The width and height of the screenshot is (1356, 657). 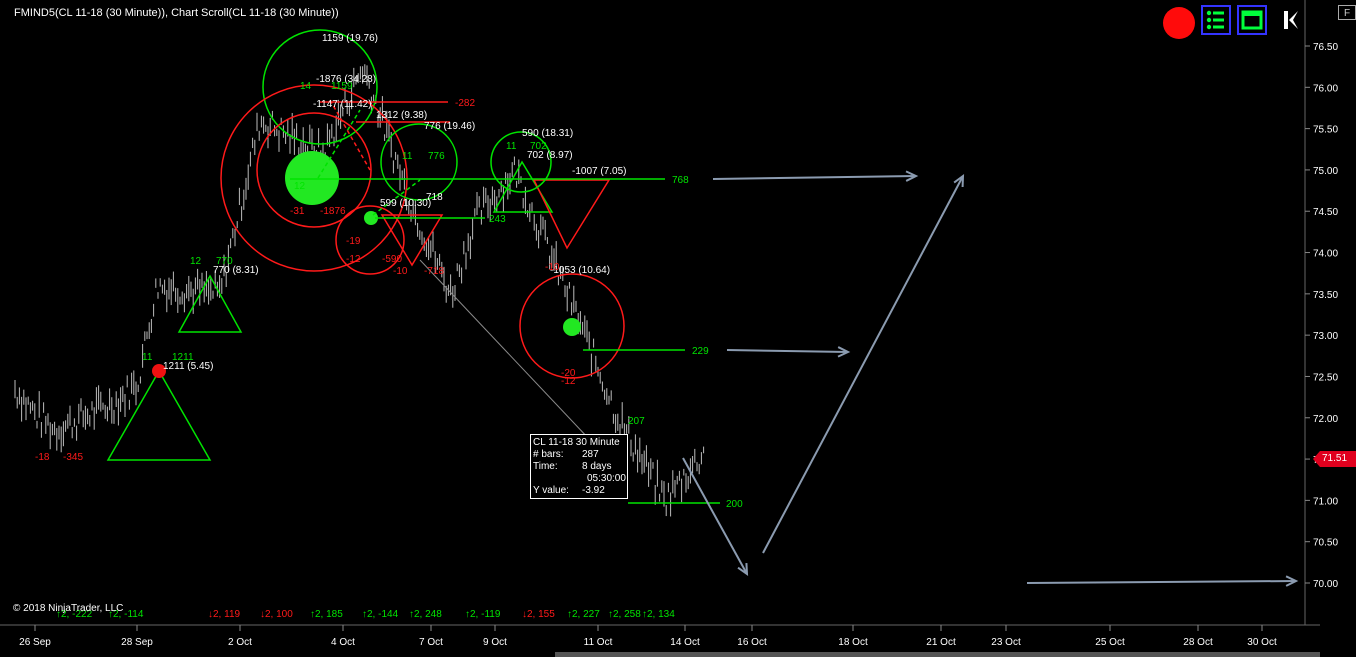 I want to click on y-tick-label: 72.00, so click(x=1325, y=419).